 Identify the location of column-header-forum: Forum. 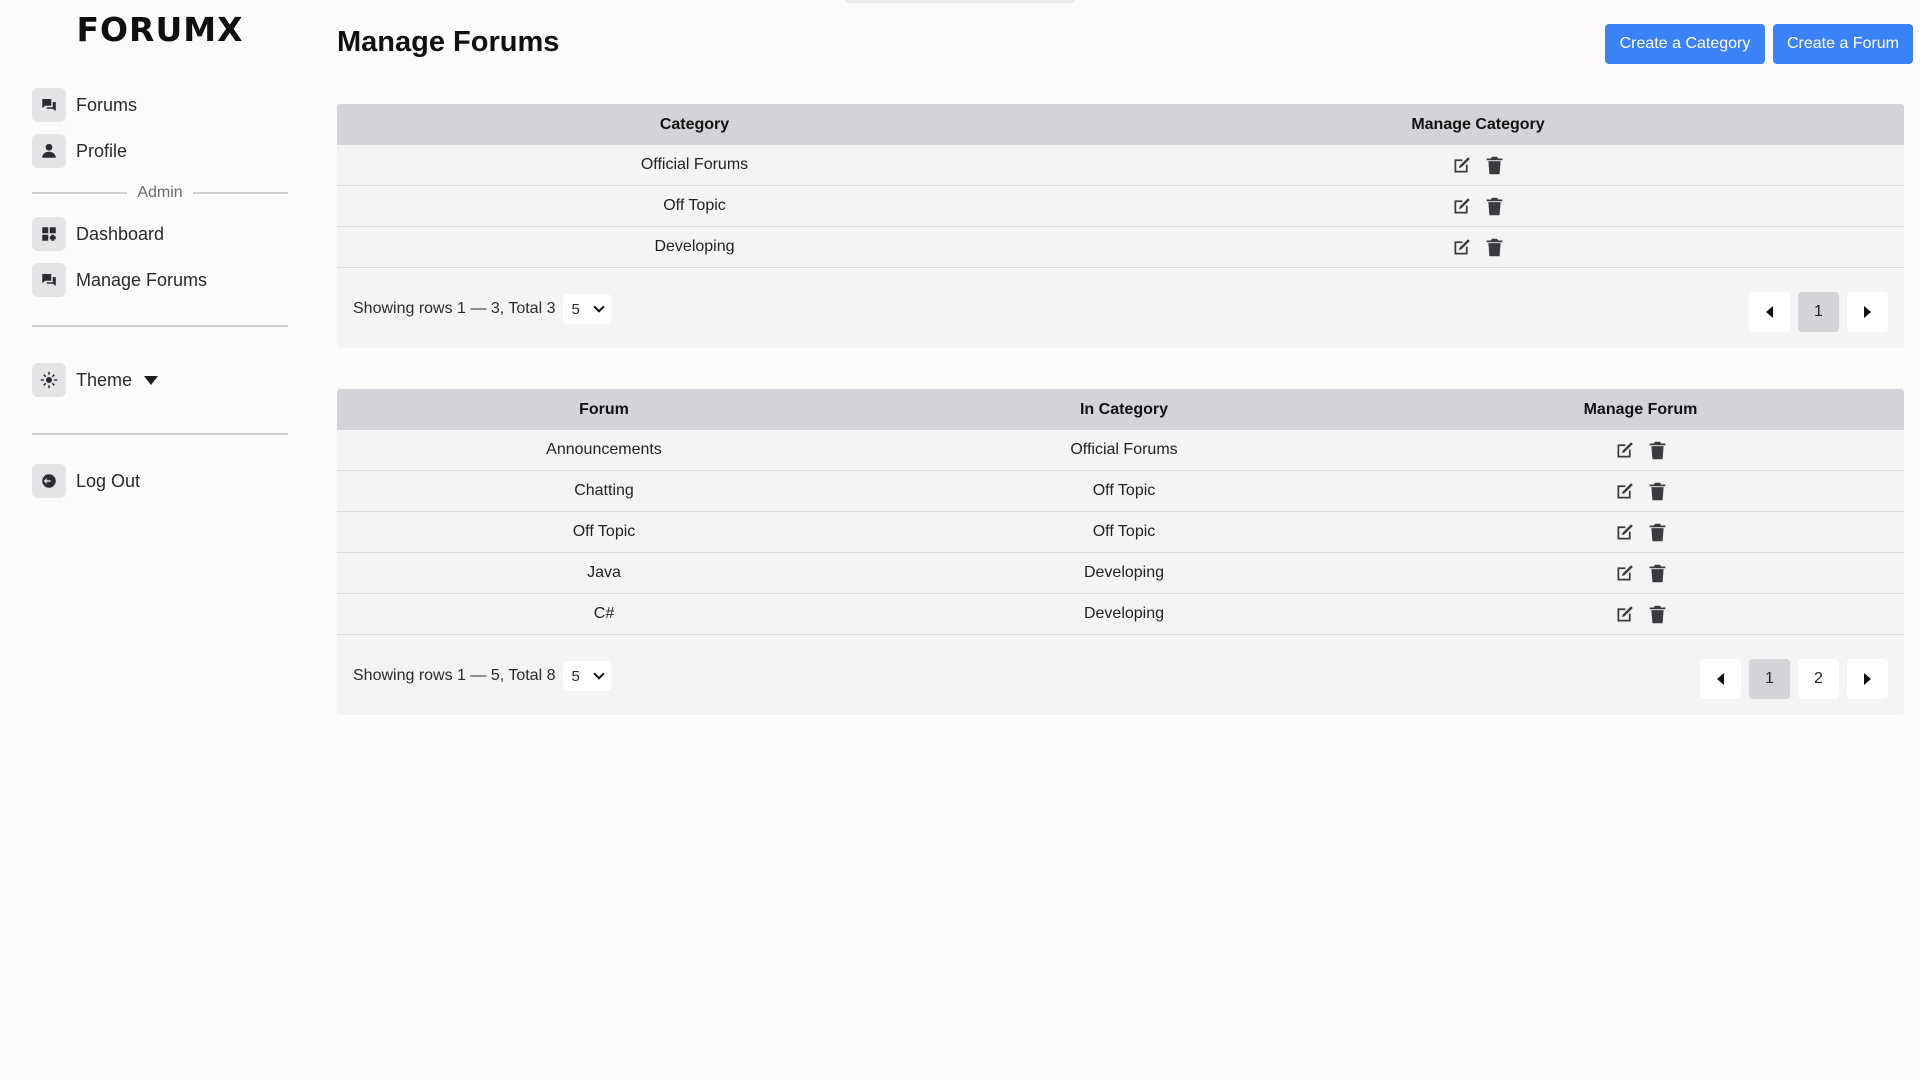
(604, 410).